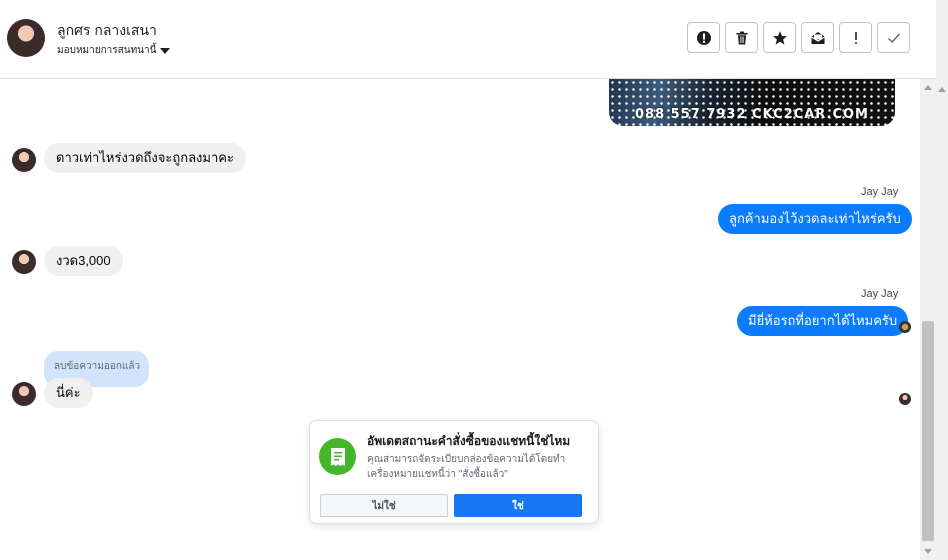  Describe the element at coordinates (26, 38) in the screenshot. I see `contact-avatar` at that location.